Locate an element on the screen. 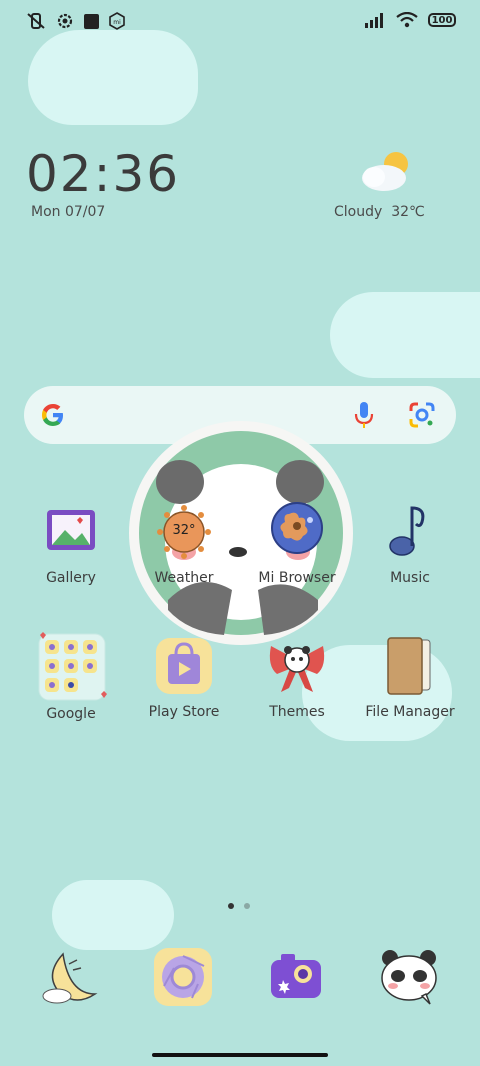 The width and height of the screenshot is (480, 1066). chrome-icon is located at coordinates (183, 977).